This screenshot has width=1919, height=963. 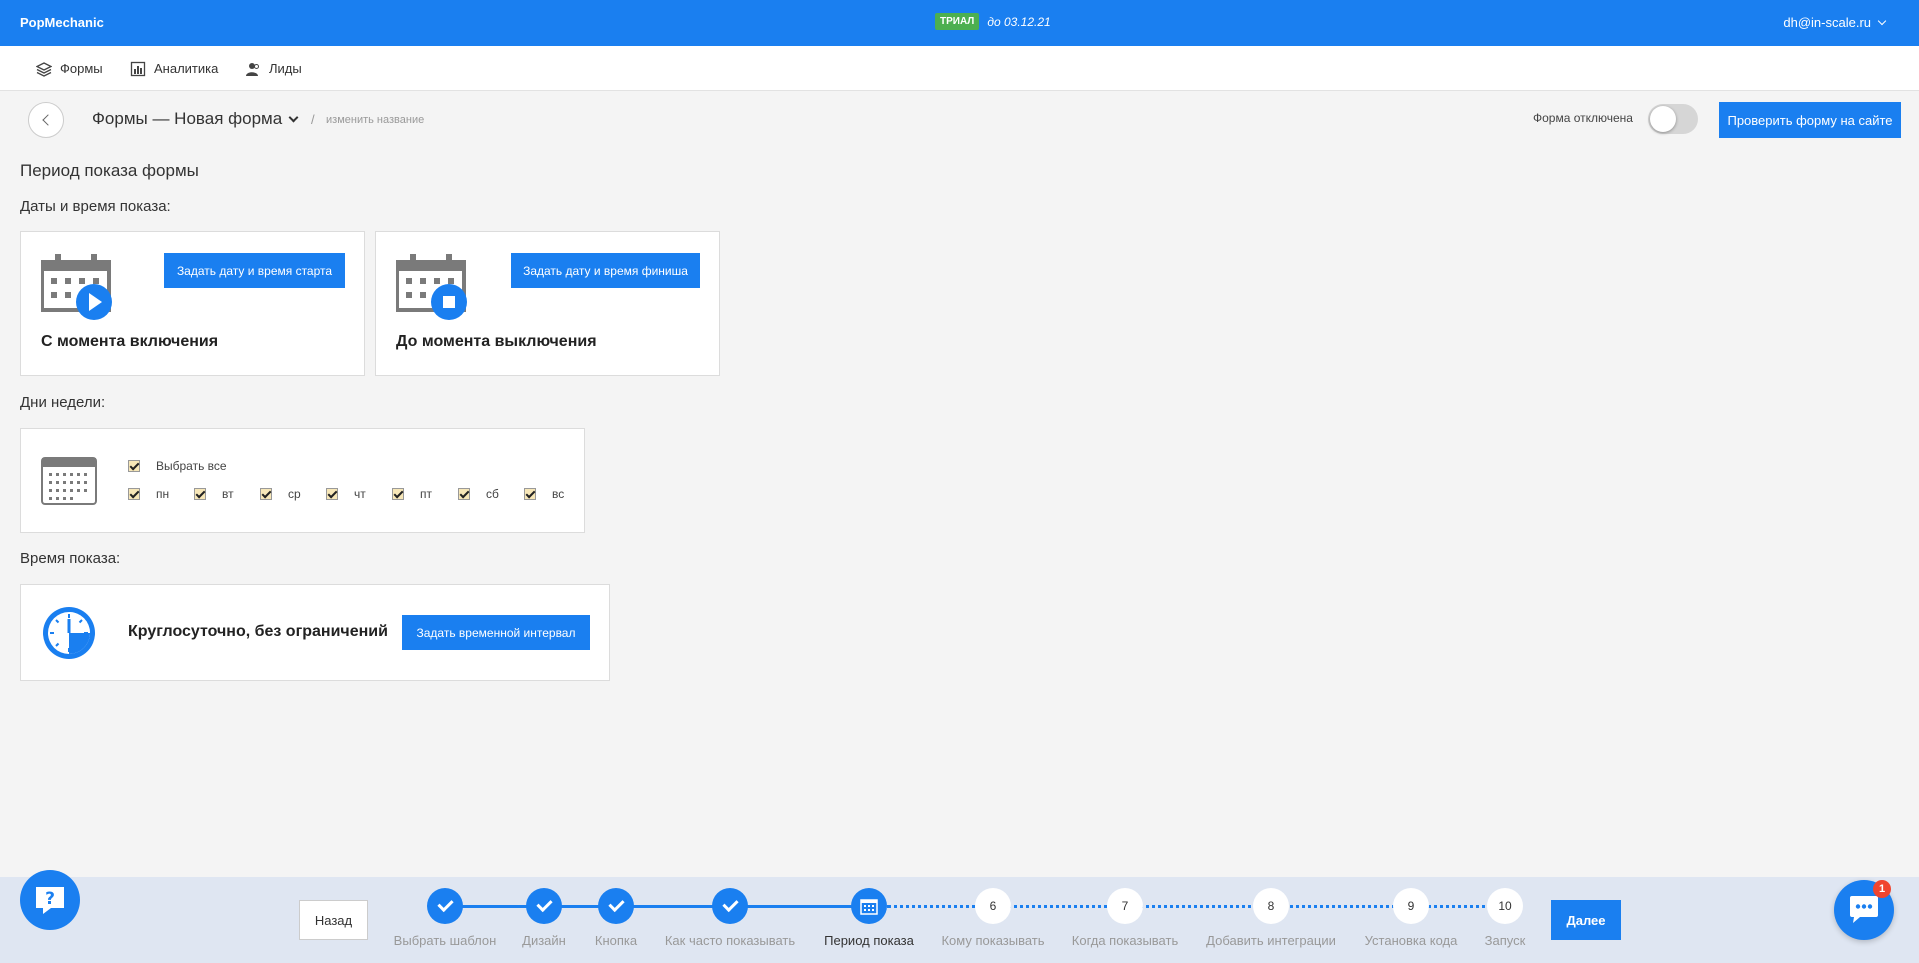 I want to click on wizard-back-button: Назад, so click(x=333, y=920).